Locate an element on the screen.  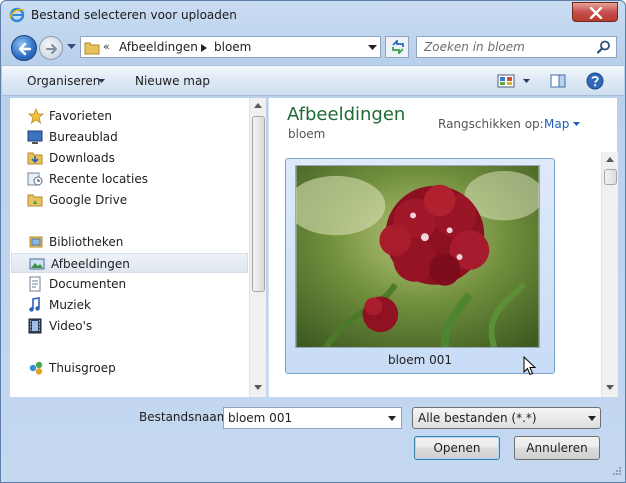
nav-item-label: Muziek is located at coordinates (70, 305).